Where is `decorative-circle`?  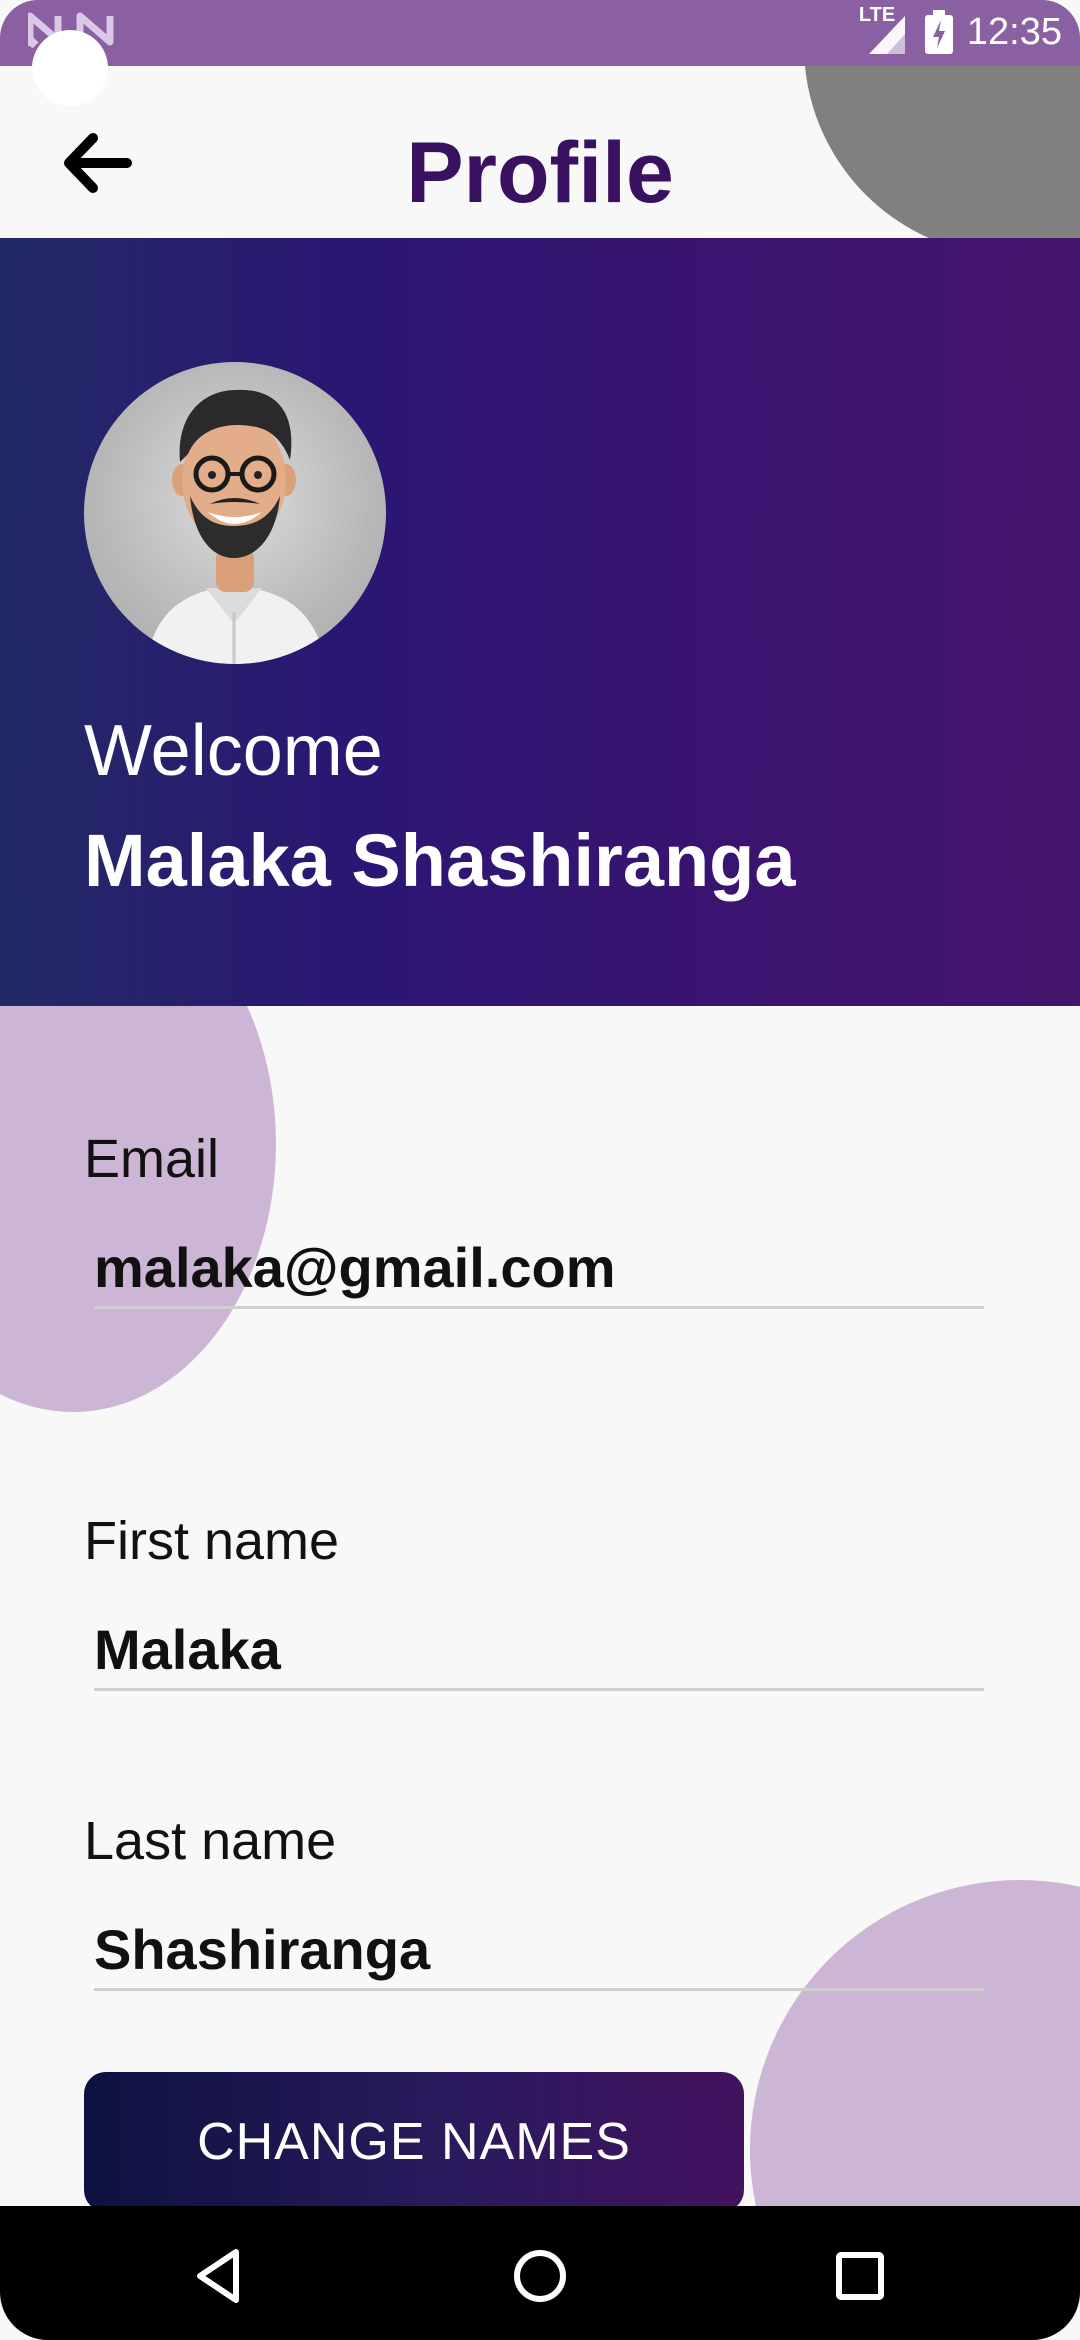
decorative-circle is located at coordinates (138, 1209).